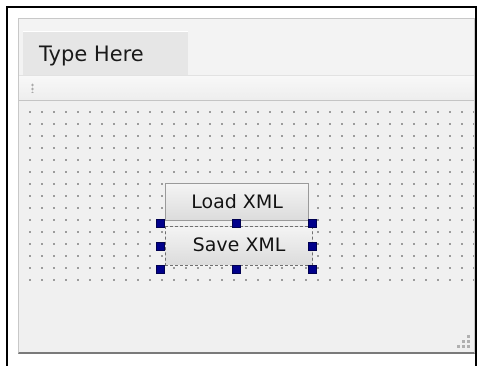 The height and width of the screenshot is (366, 485). What do you see at coordinates (246, 47) in the screenshot?
I see `menu-bar: Type Here` at bounding box center [246, 47].